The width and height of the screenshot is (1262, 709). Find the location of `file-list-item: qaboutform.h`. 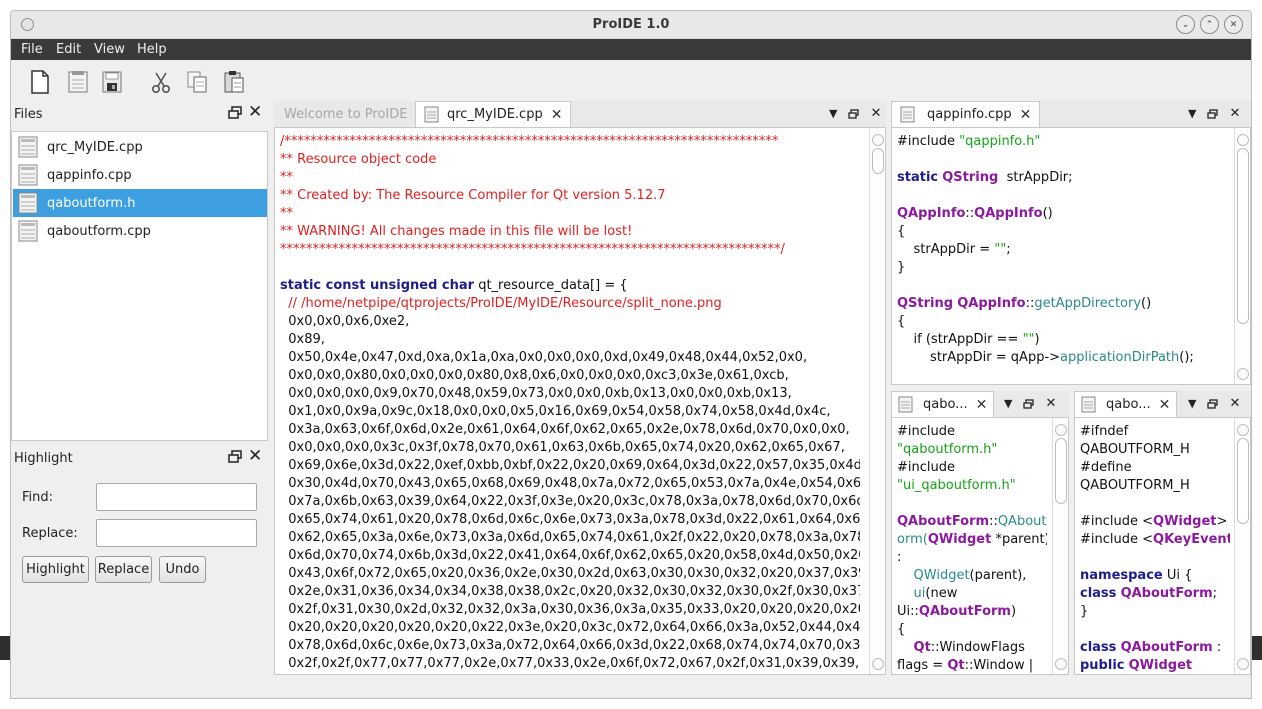

file-list-item: qaboutform.h is located at coordinates (140, 203).